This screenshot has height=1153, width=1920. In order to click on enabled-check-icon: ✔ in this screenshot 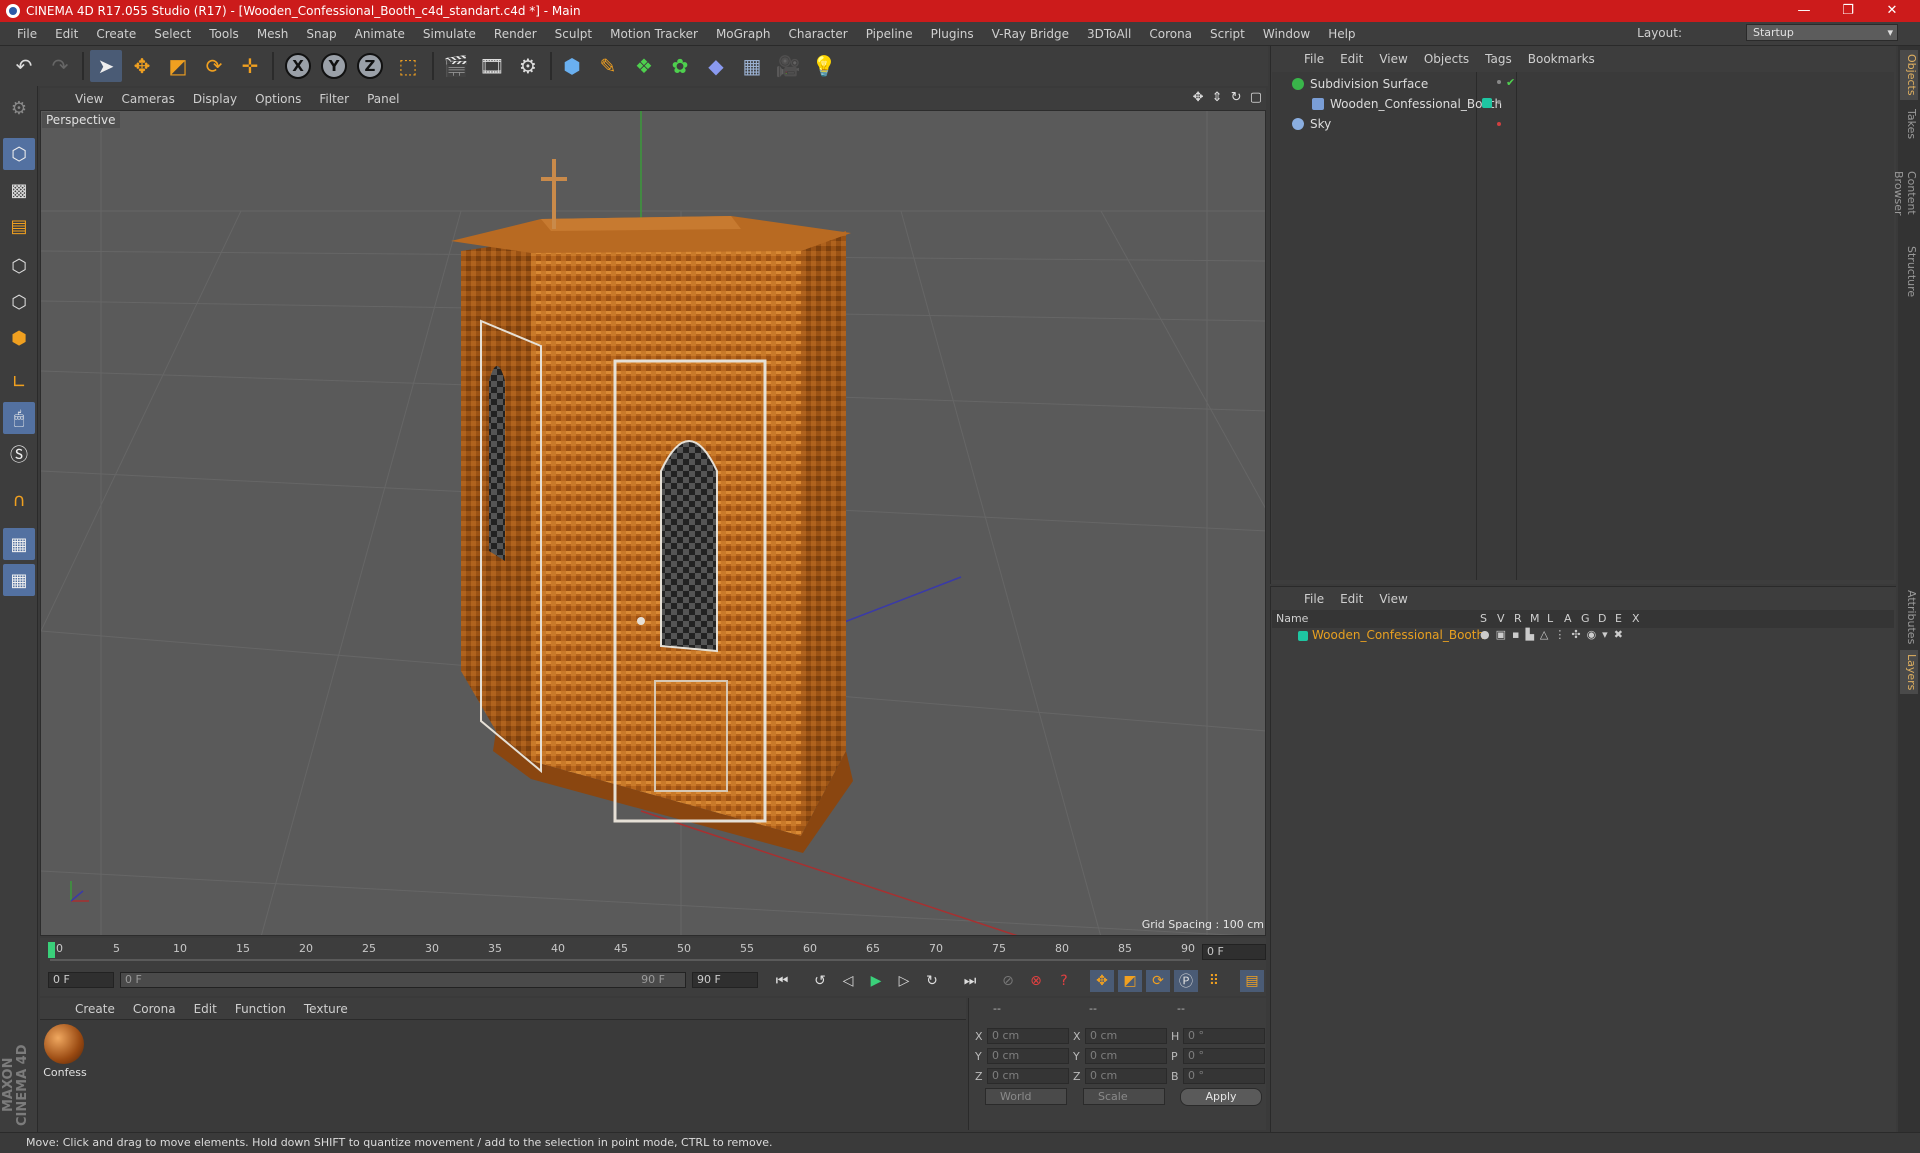, I will do `click(1510, 82)`.